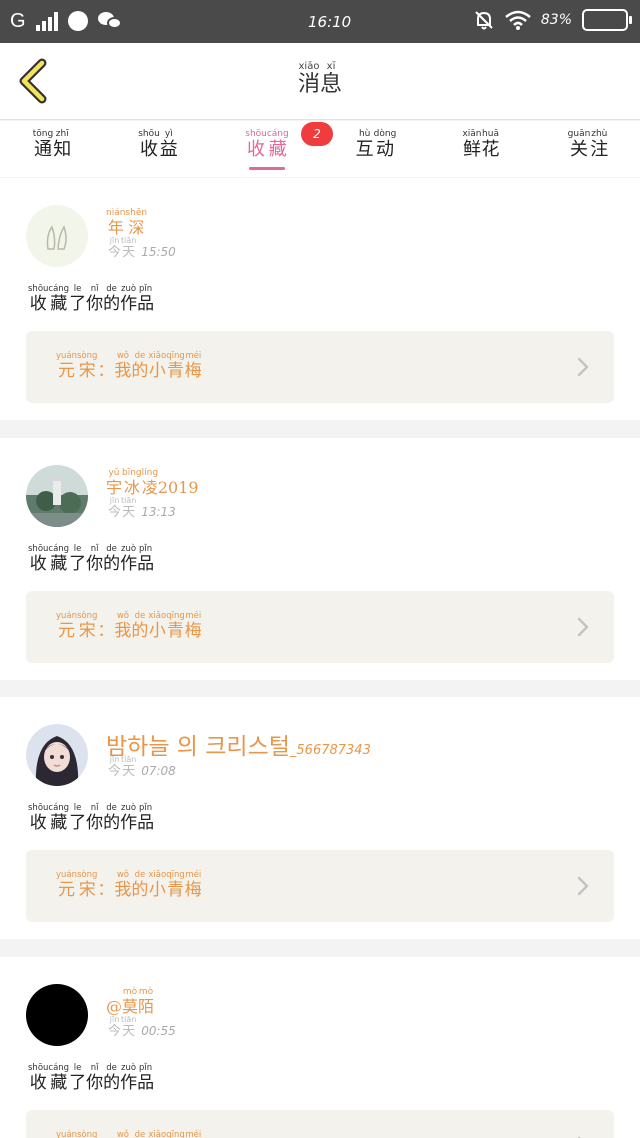 This screenshot has width=640, height=1138. Describe the element at coordinates (376, 153) in the screenshot. I see `tab-3: 互hù动dòng` at that location.